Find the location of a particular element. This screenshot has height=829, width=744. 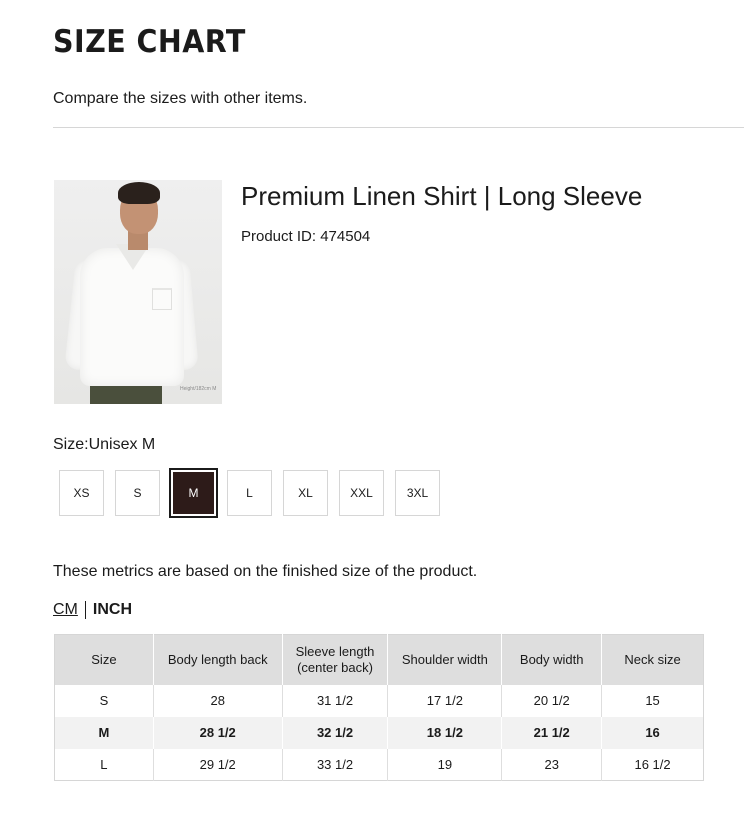

size-option-xxl: XXL is located at coordinates (361, 493).